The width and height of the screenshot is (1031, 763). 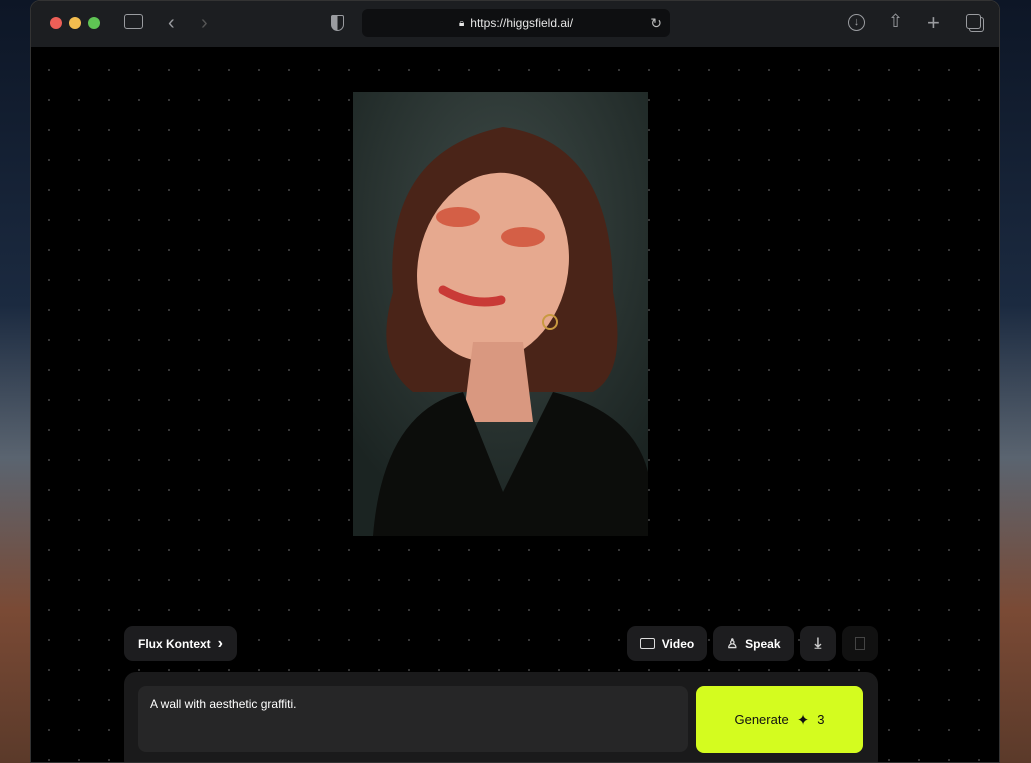 I want to click on minimize-window-button, so click(x=75, y=23).